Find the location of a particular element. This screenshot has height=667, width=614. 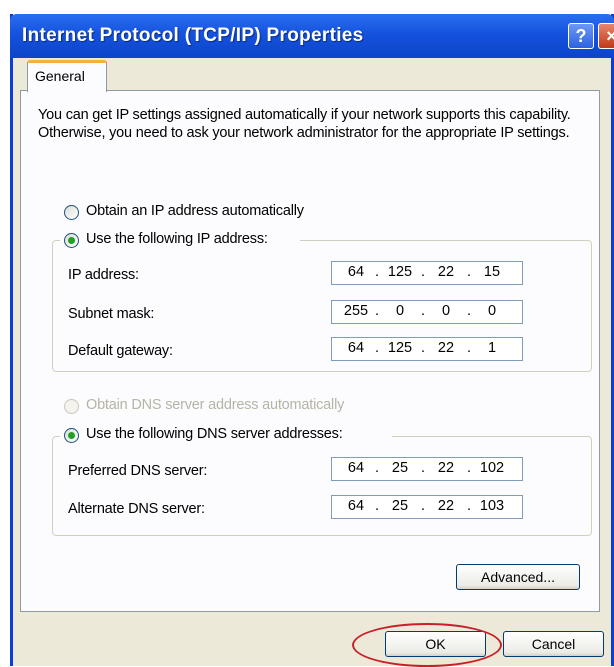

obtain-ip-auto-label: Obtain an IP address automatically is located at coordinates (195, 211).